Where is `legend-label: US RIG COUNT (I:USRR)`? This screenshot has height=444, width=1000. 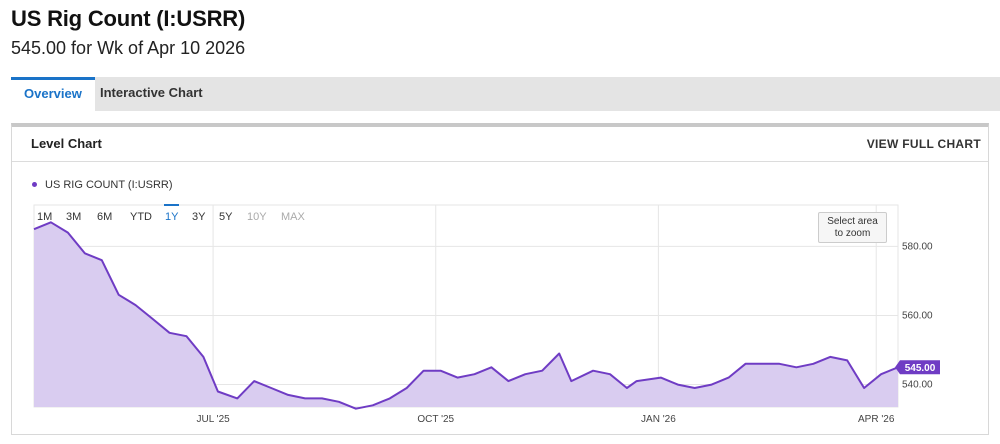 legend-label: US RIG COUNT (I:USRR) is located at coordinates (109, 185).